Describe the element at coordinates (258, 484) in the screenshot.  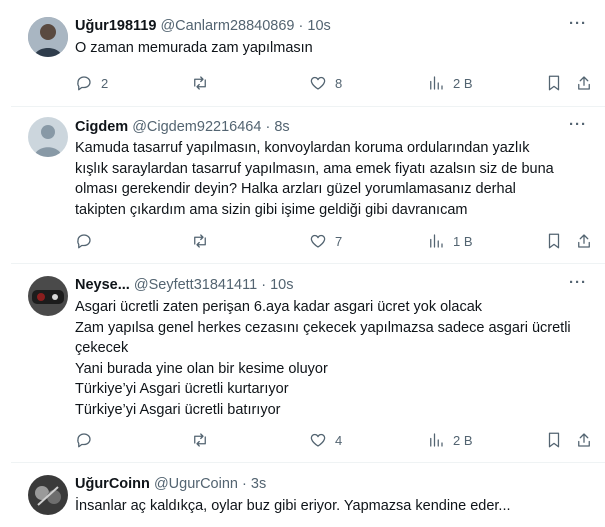
I see `timestamp: 3s` at that location.